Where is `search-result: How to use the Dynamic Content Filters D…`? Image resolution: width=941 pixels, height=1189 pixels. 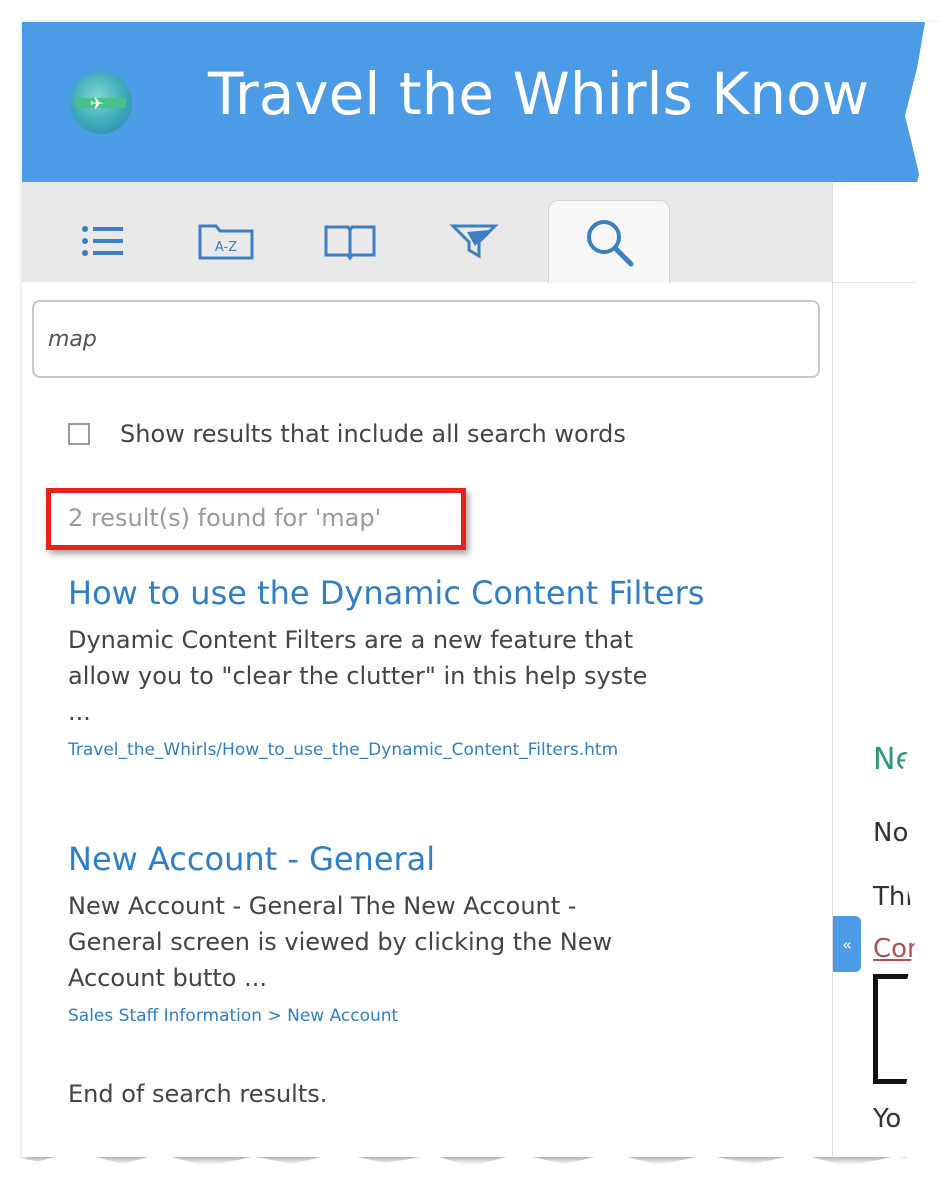
search-result: How to use the Dynamic Content Filters D… is located at coordinates (438, 668).